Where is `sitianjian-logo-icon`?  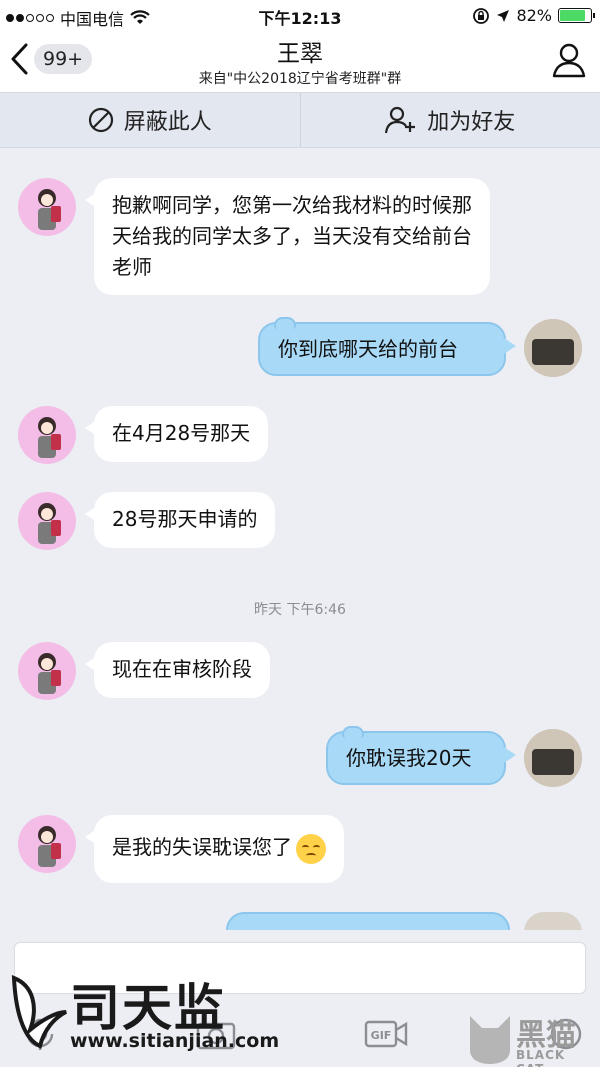
sitianjian-logo-icon is located at coordinates (39, 1011).